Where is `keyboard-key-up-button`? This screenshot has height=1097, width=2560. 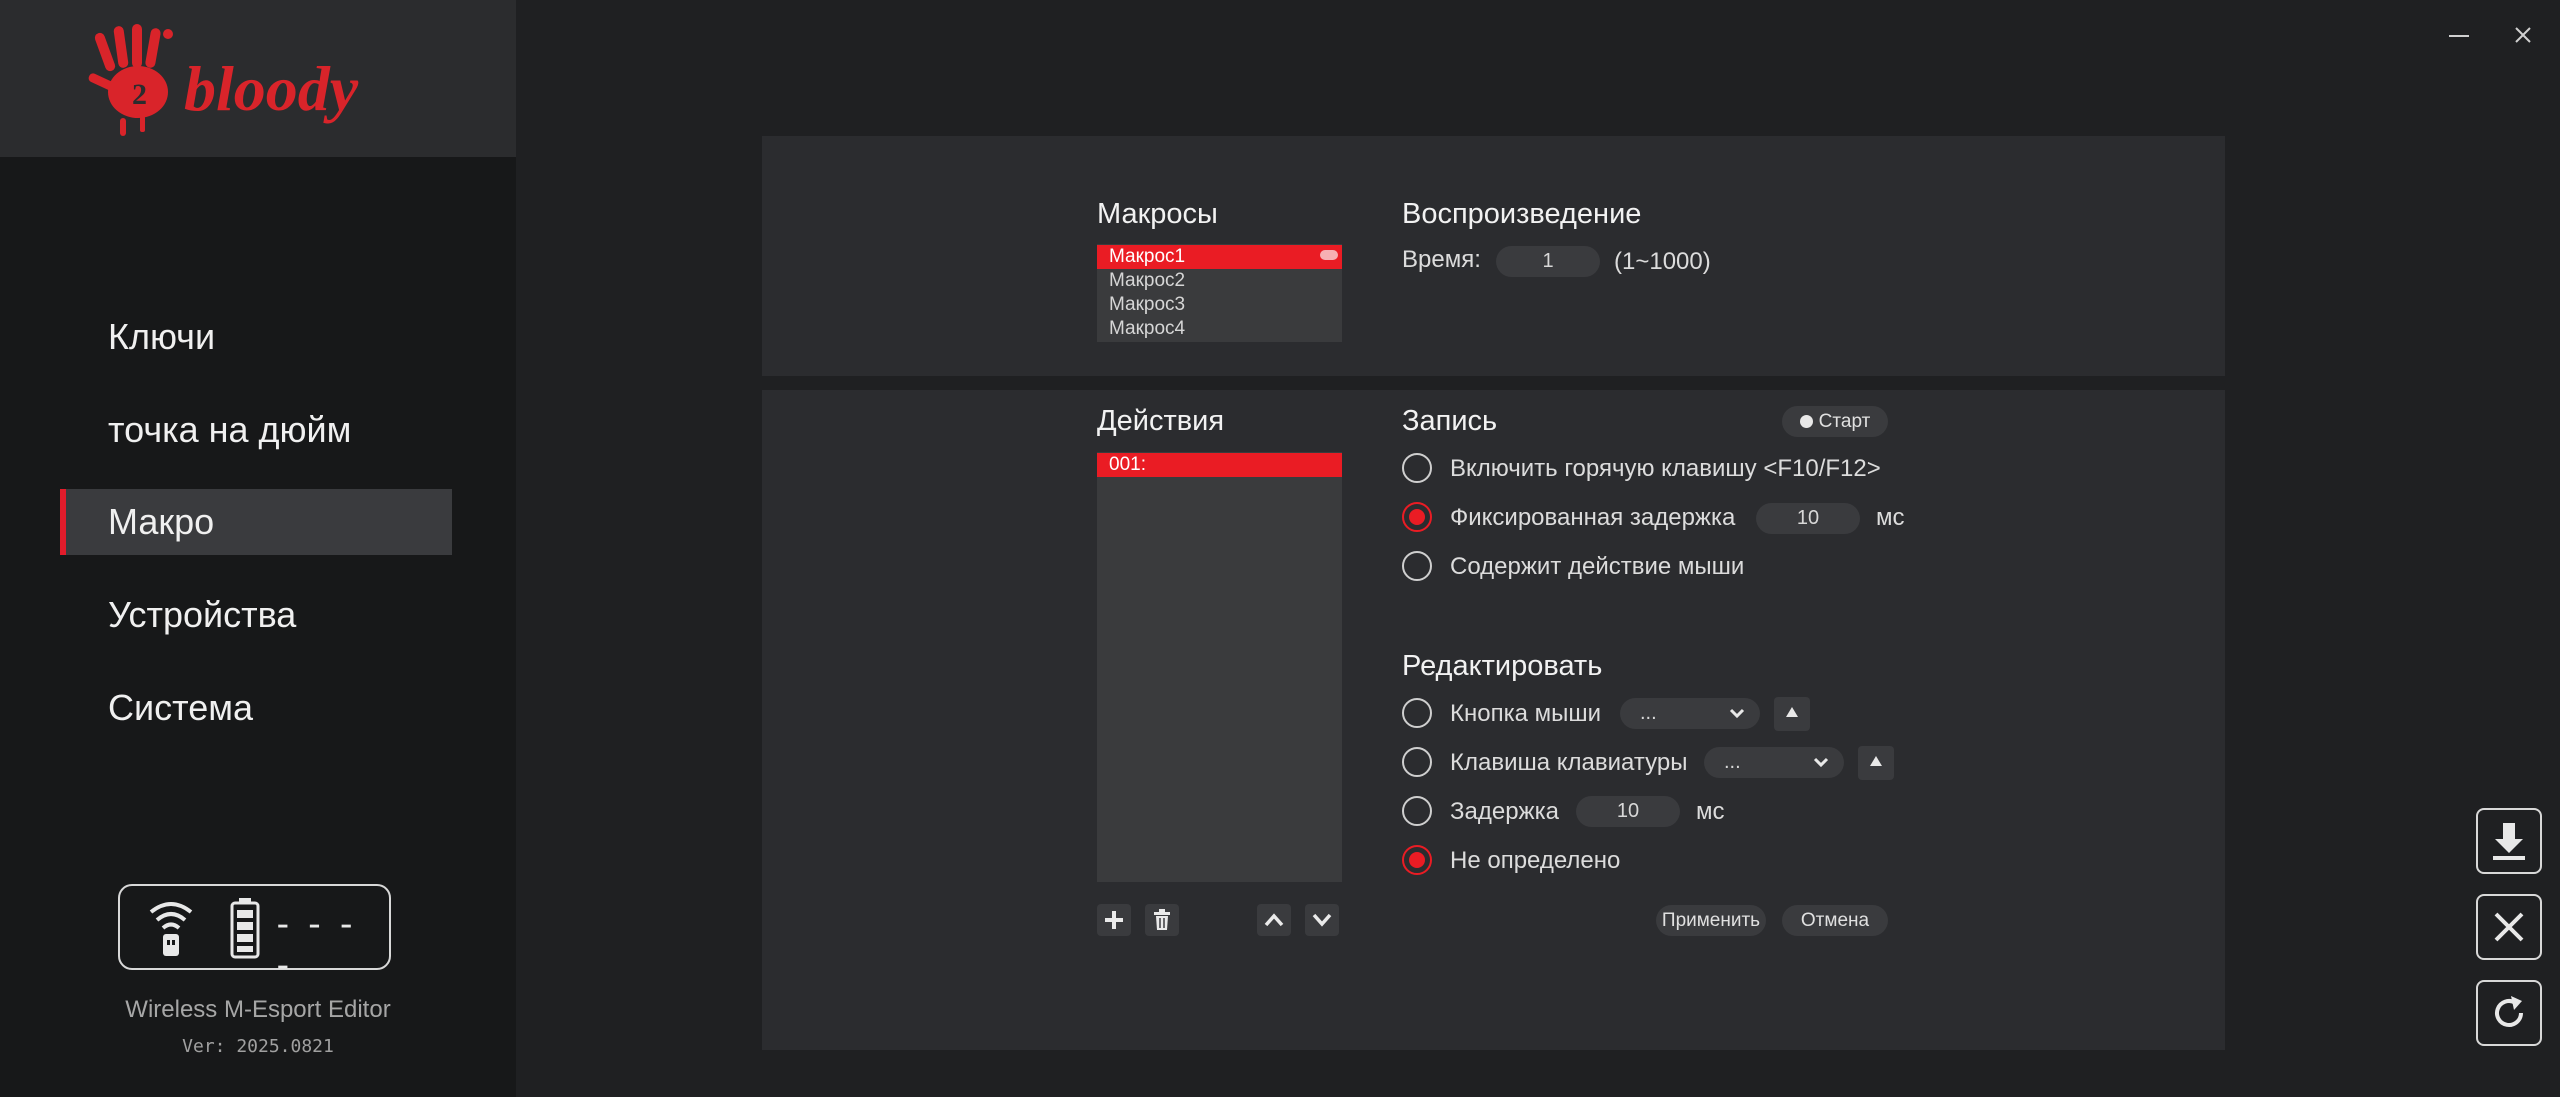
keyboard-key-up-button is located at coordinates (1876, 763).